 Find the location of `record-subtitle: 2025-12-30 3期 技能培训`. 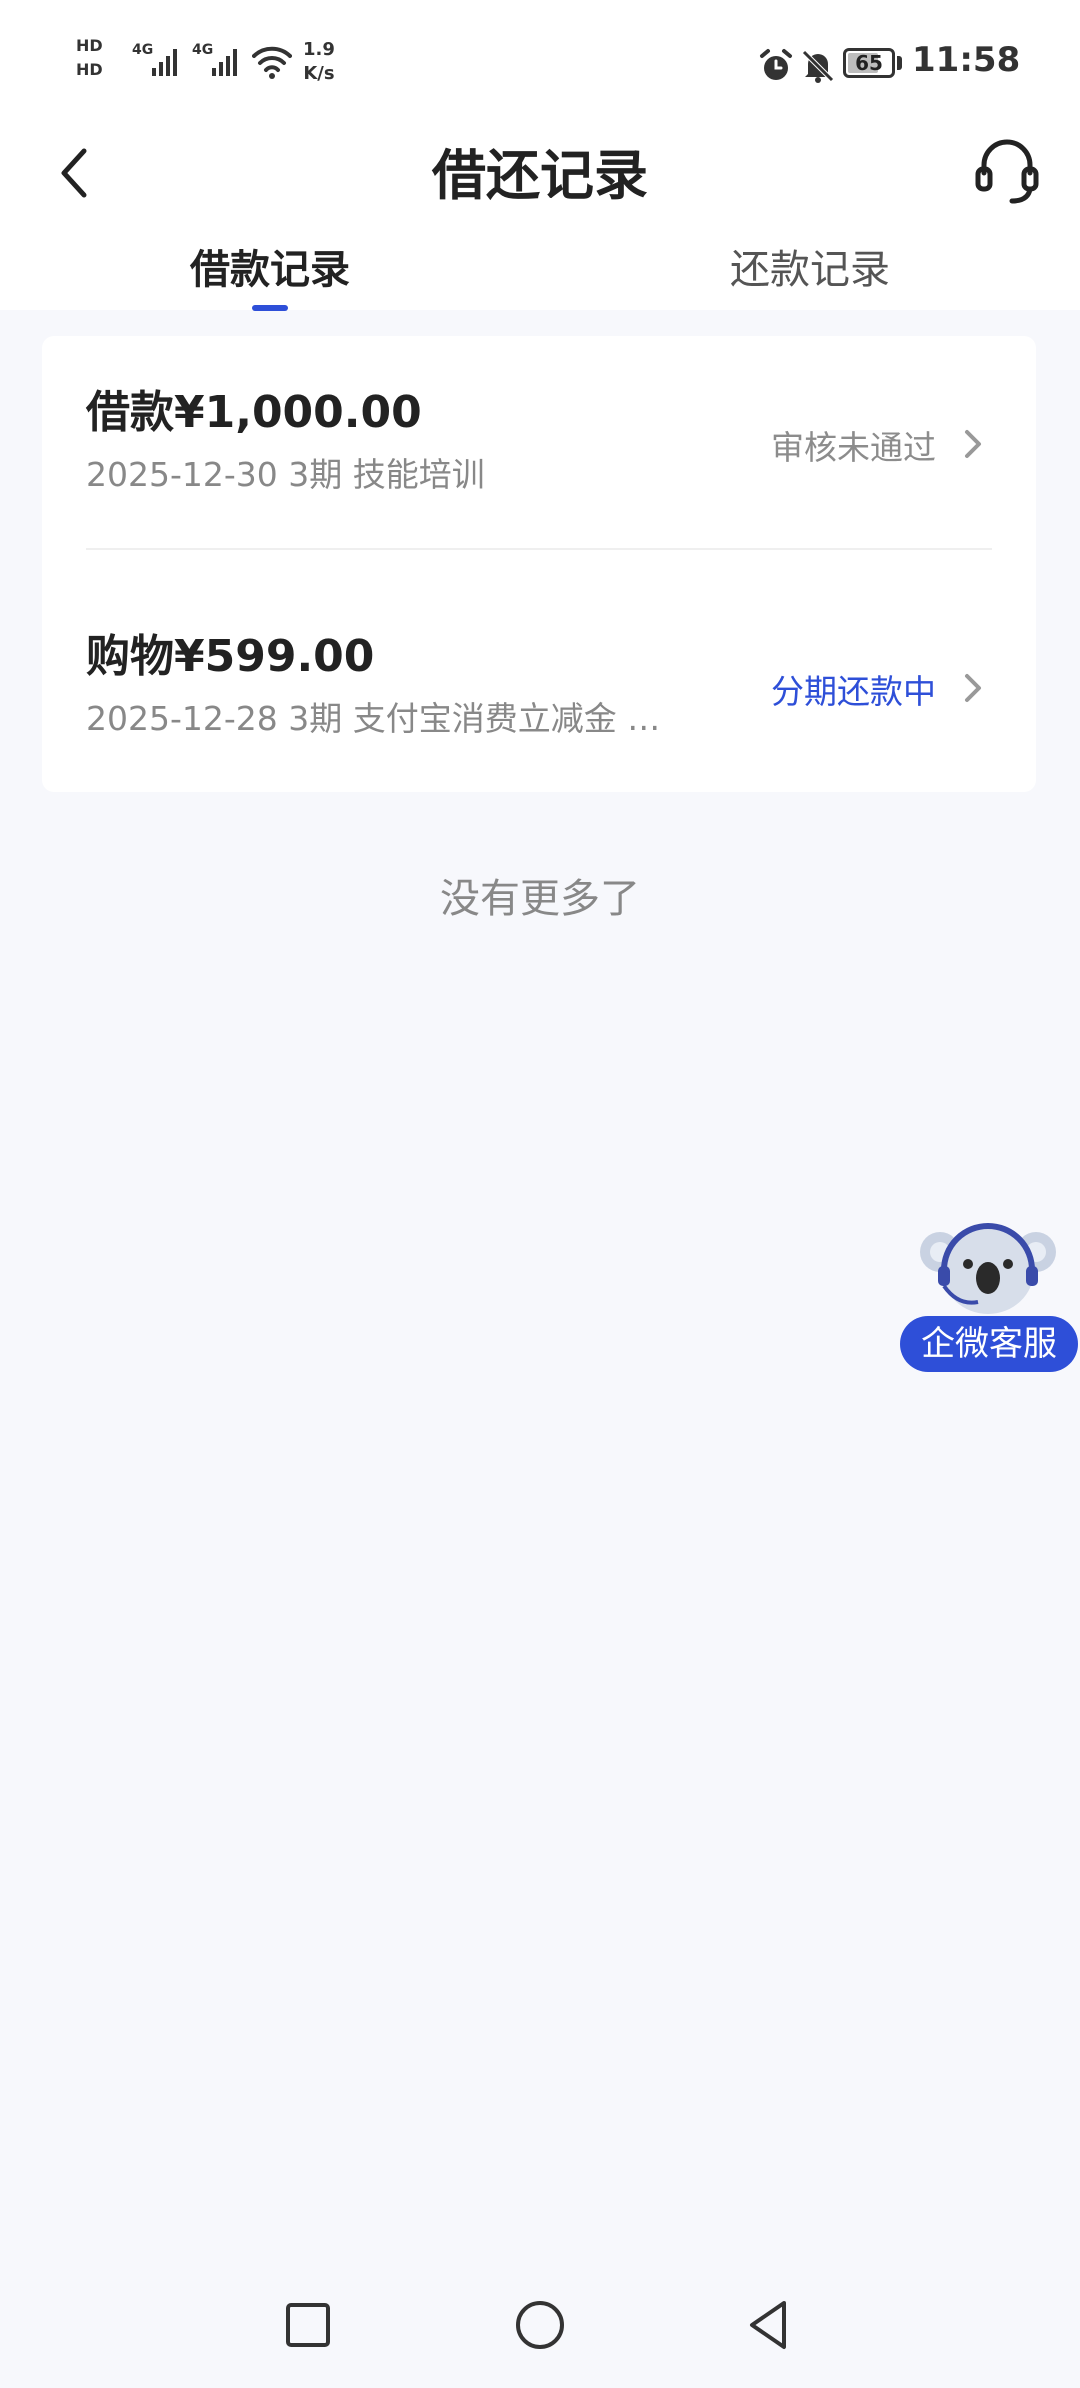

record-subtitle: 2025-12-30 3期 技能培训 is located at coordinates (285, 474).